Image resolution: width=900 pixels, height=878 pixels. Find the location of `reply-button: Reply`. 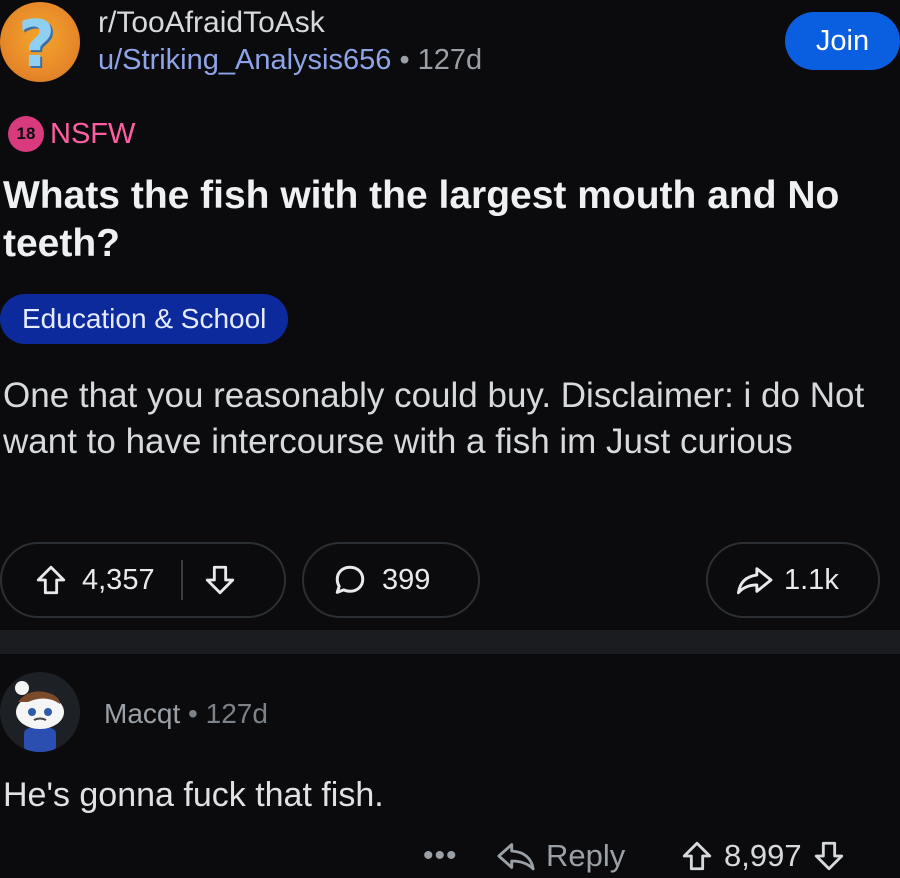

reply-button: Reply is located at coordinates (560, 856).